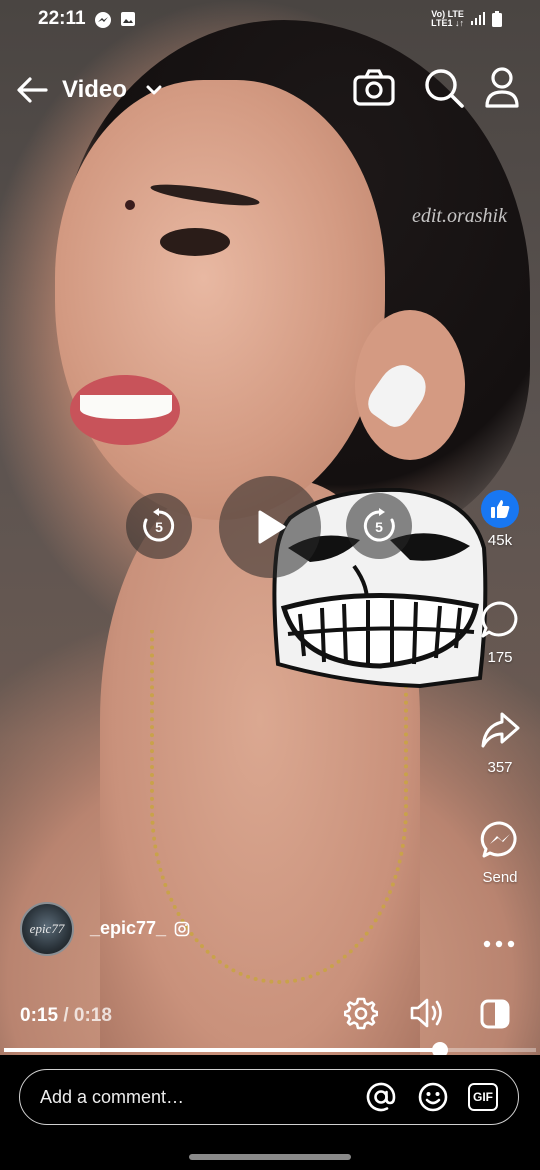 The image size is (540, 1170). I want to click on messenger-notification-icon, so click(103, 20).